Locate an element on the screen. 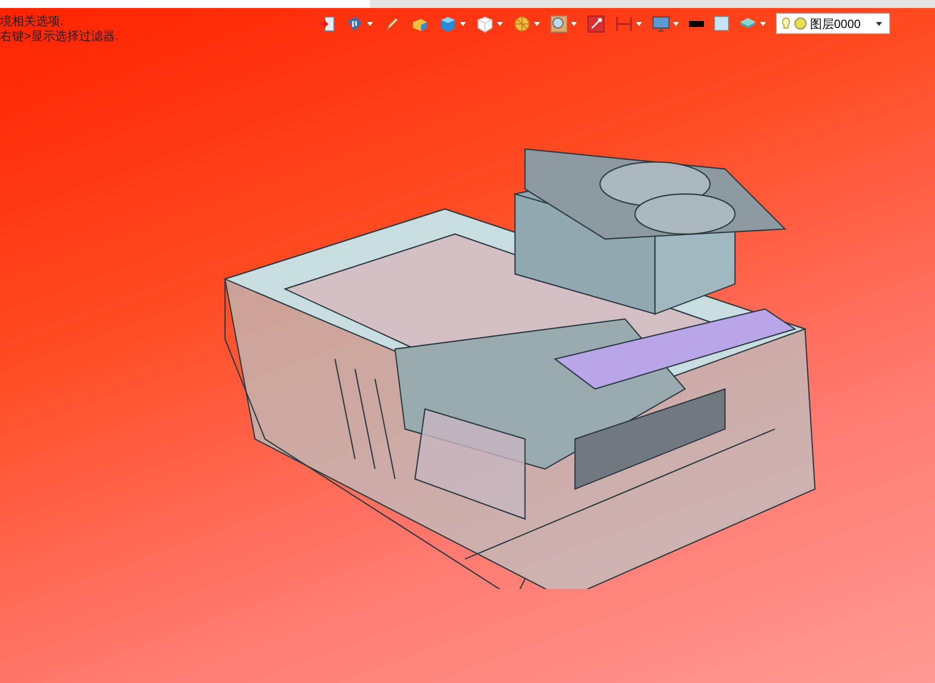  layer-dropdown: 图层0000 is located at coordinates (833, 23).